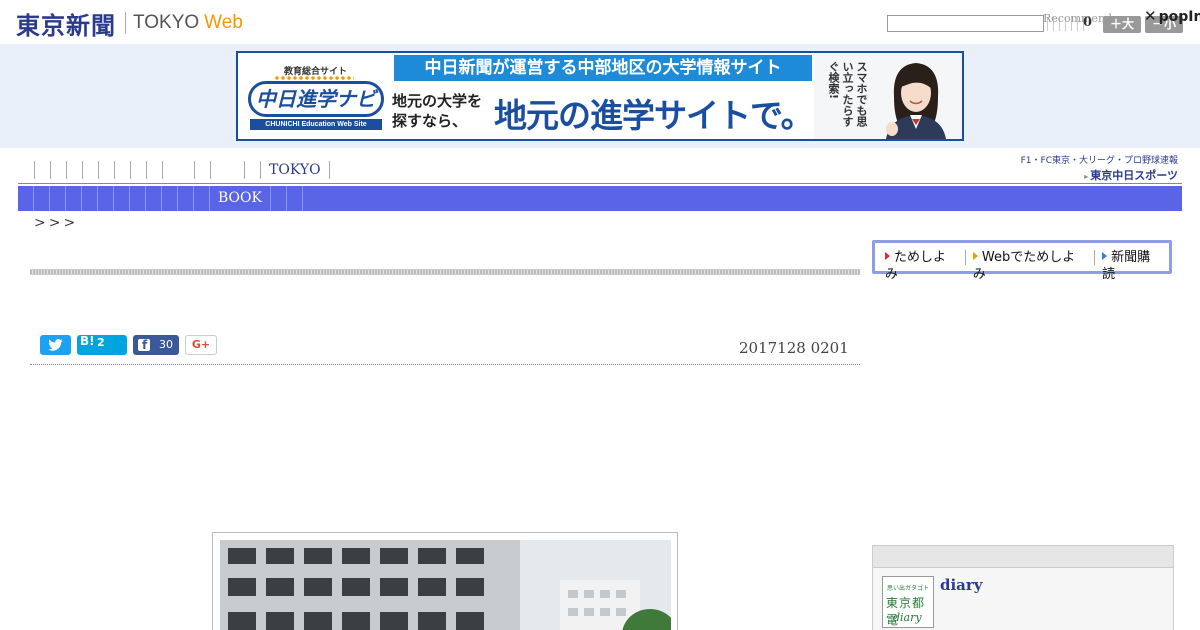 The image size is (1200, 630). What do you see at coordinates (56, 223) in the screenshot?
I see `breadcrumb: >>>` at bounding box center [56, 223].